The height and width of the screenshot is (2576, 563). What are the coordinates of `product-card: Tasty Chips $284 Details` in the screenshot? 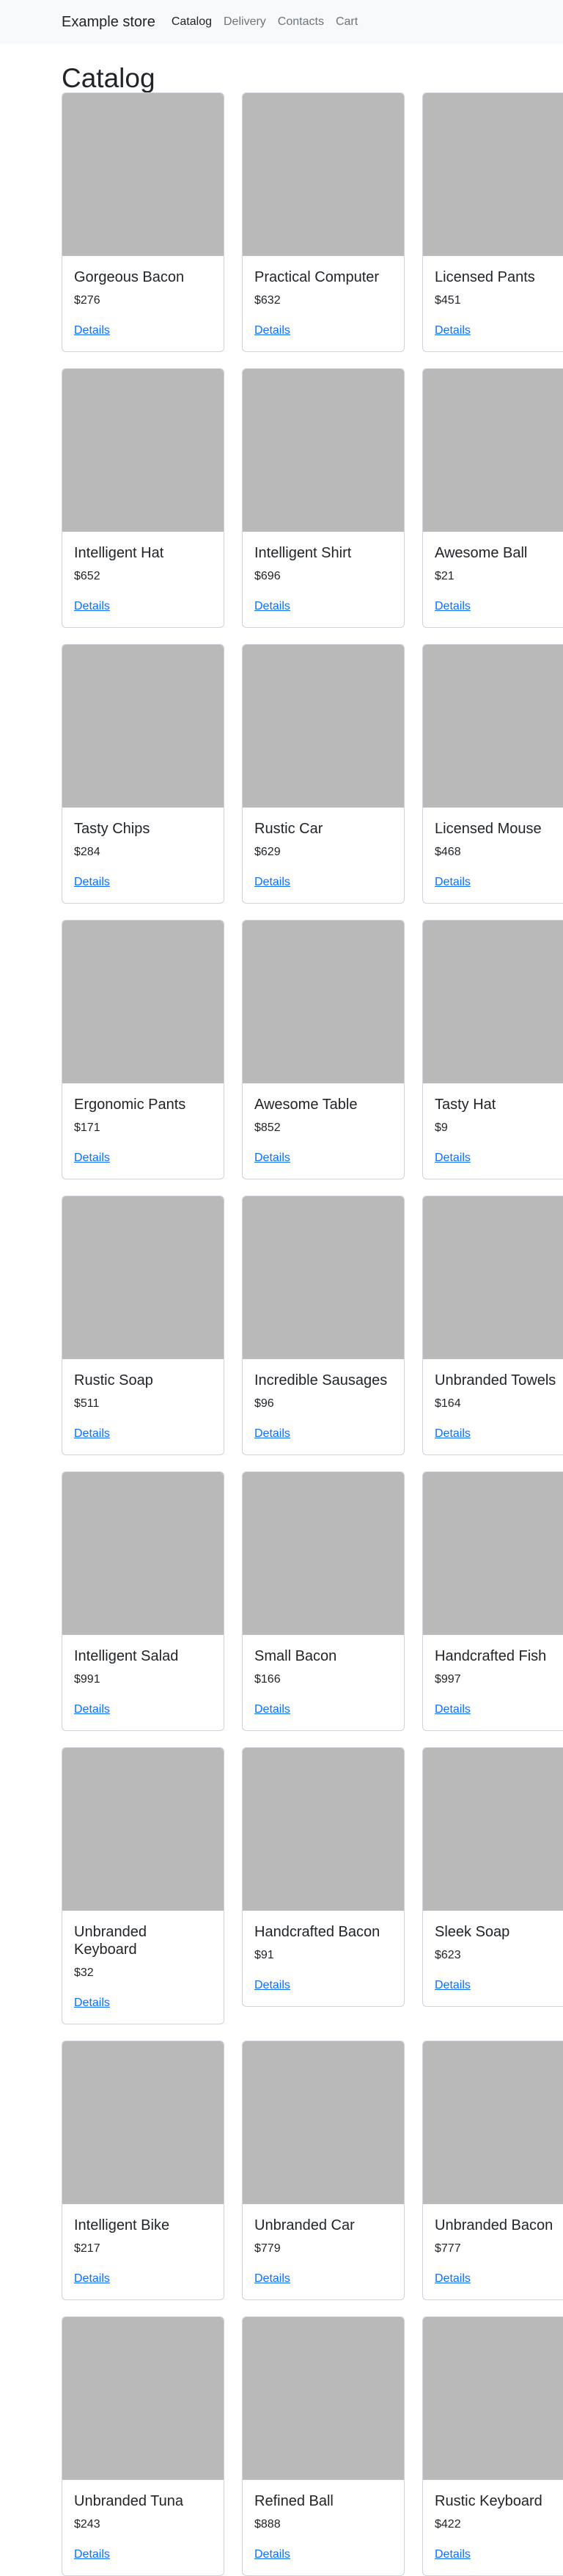 It's located at (143, 774).